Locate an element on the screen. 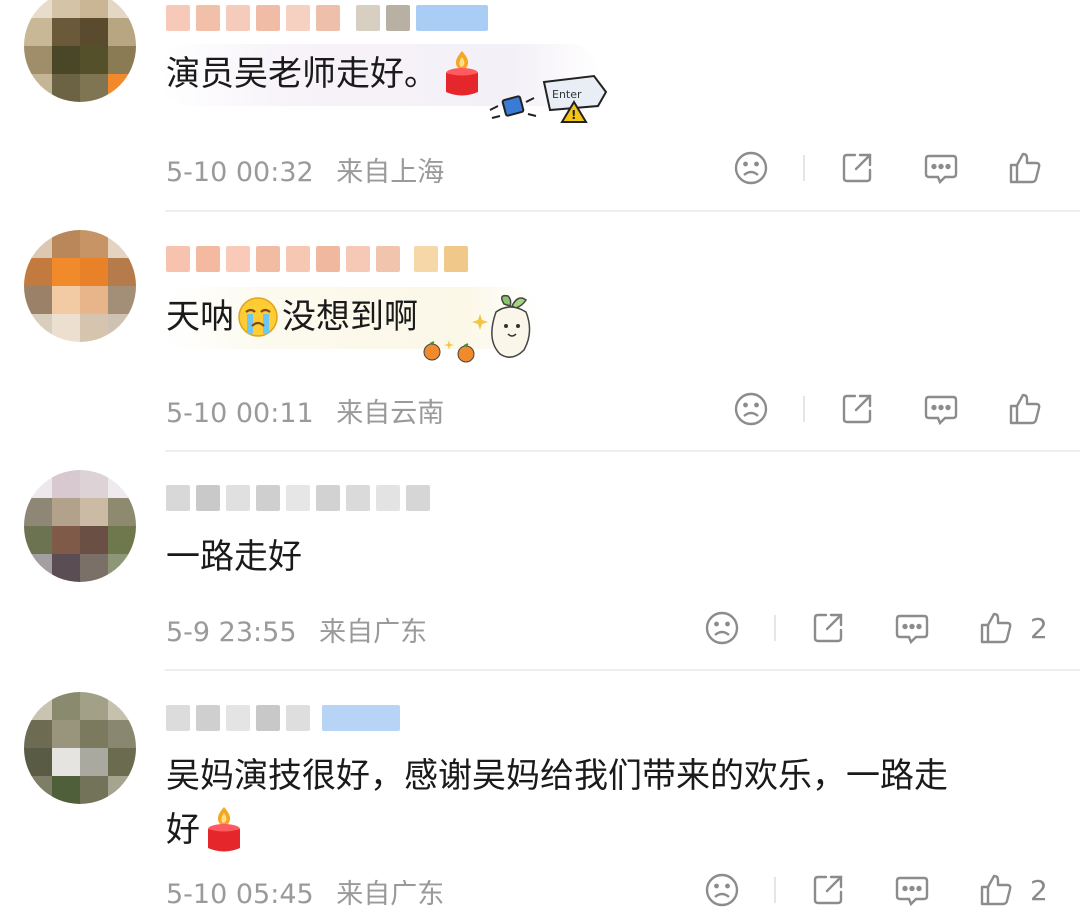  comment-meta: 5-10 05:45 来自广东 is located at coordinates (305, 891).